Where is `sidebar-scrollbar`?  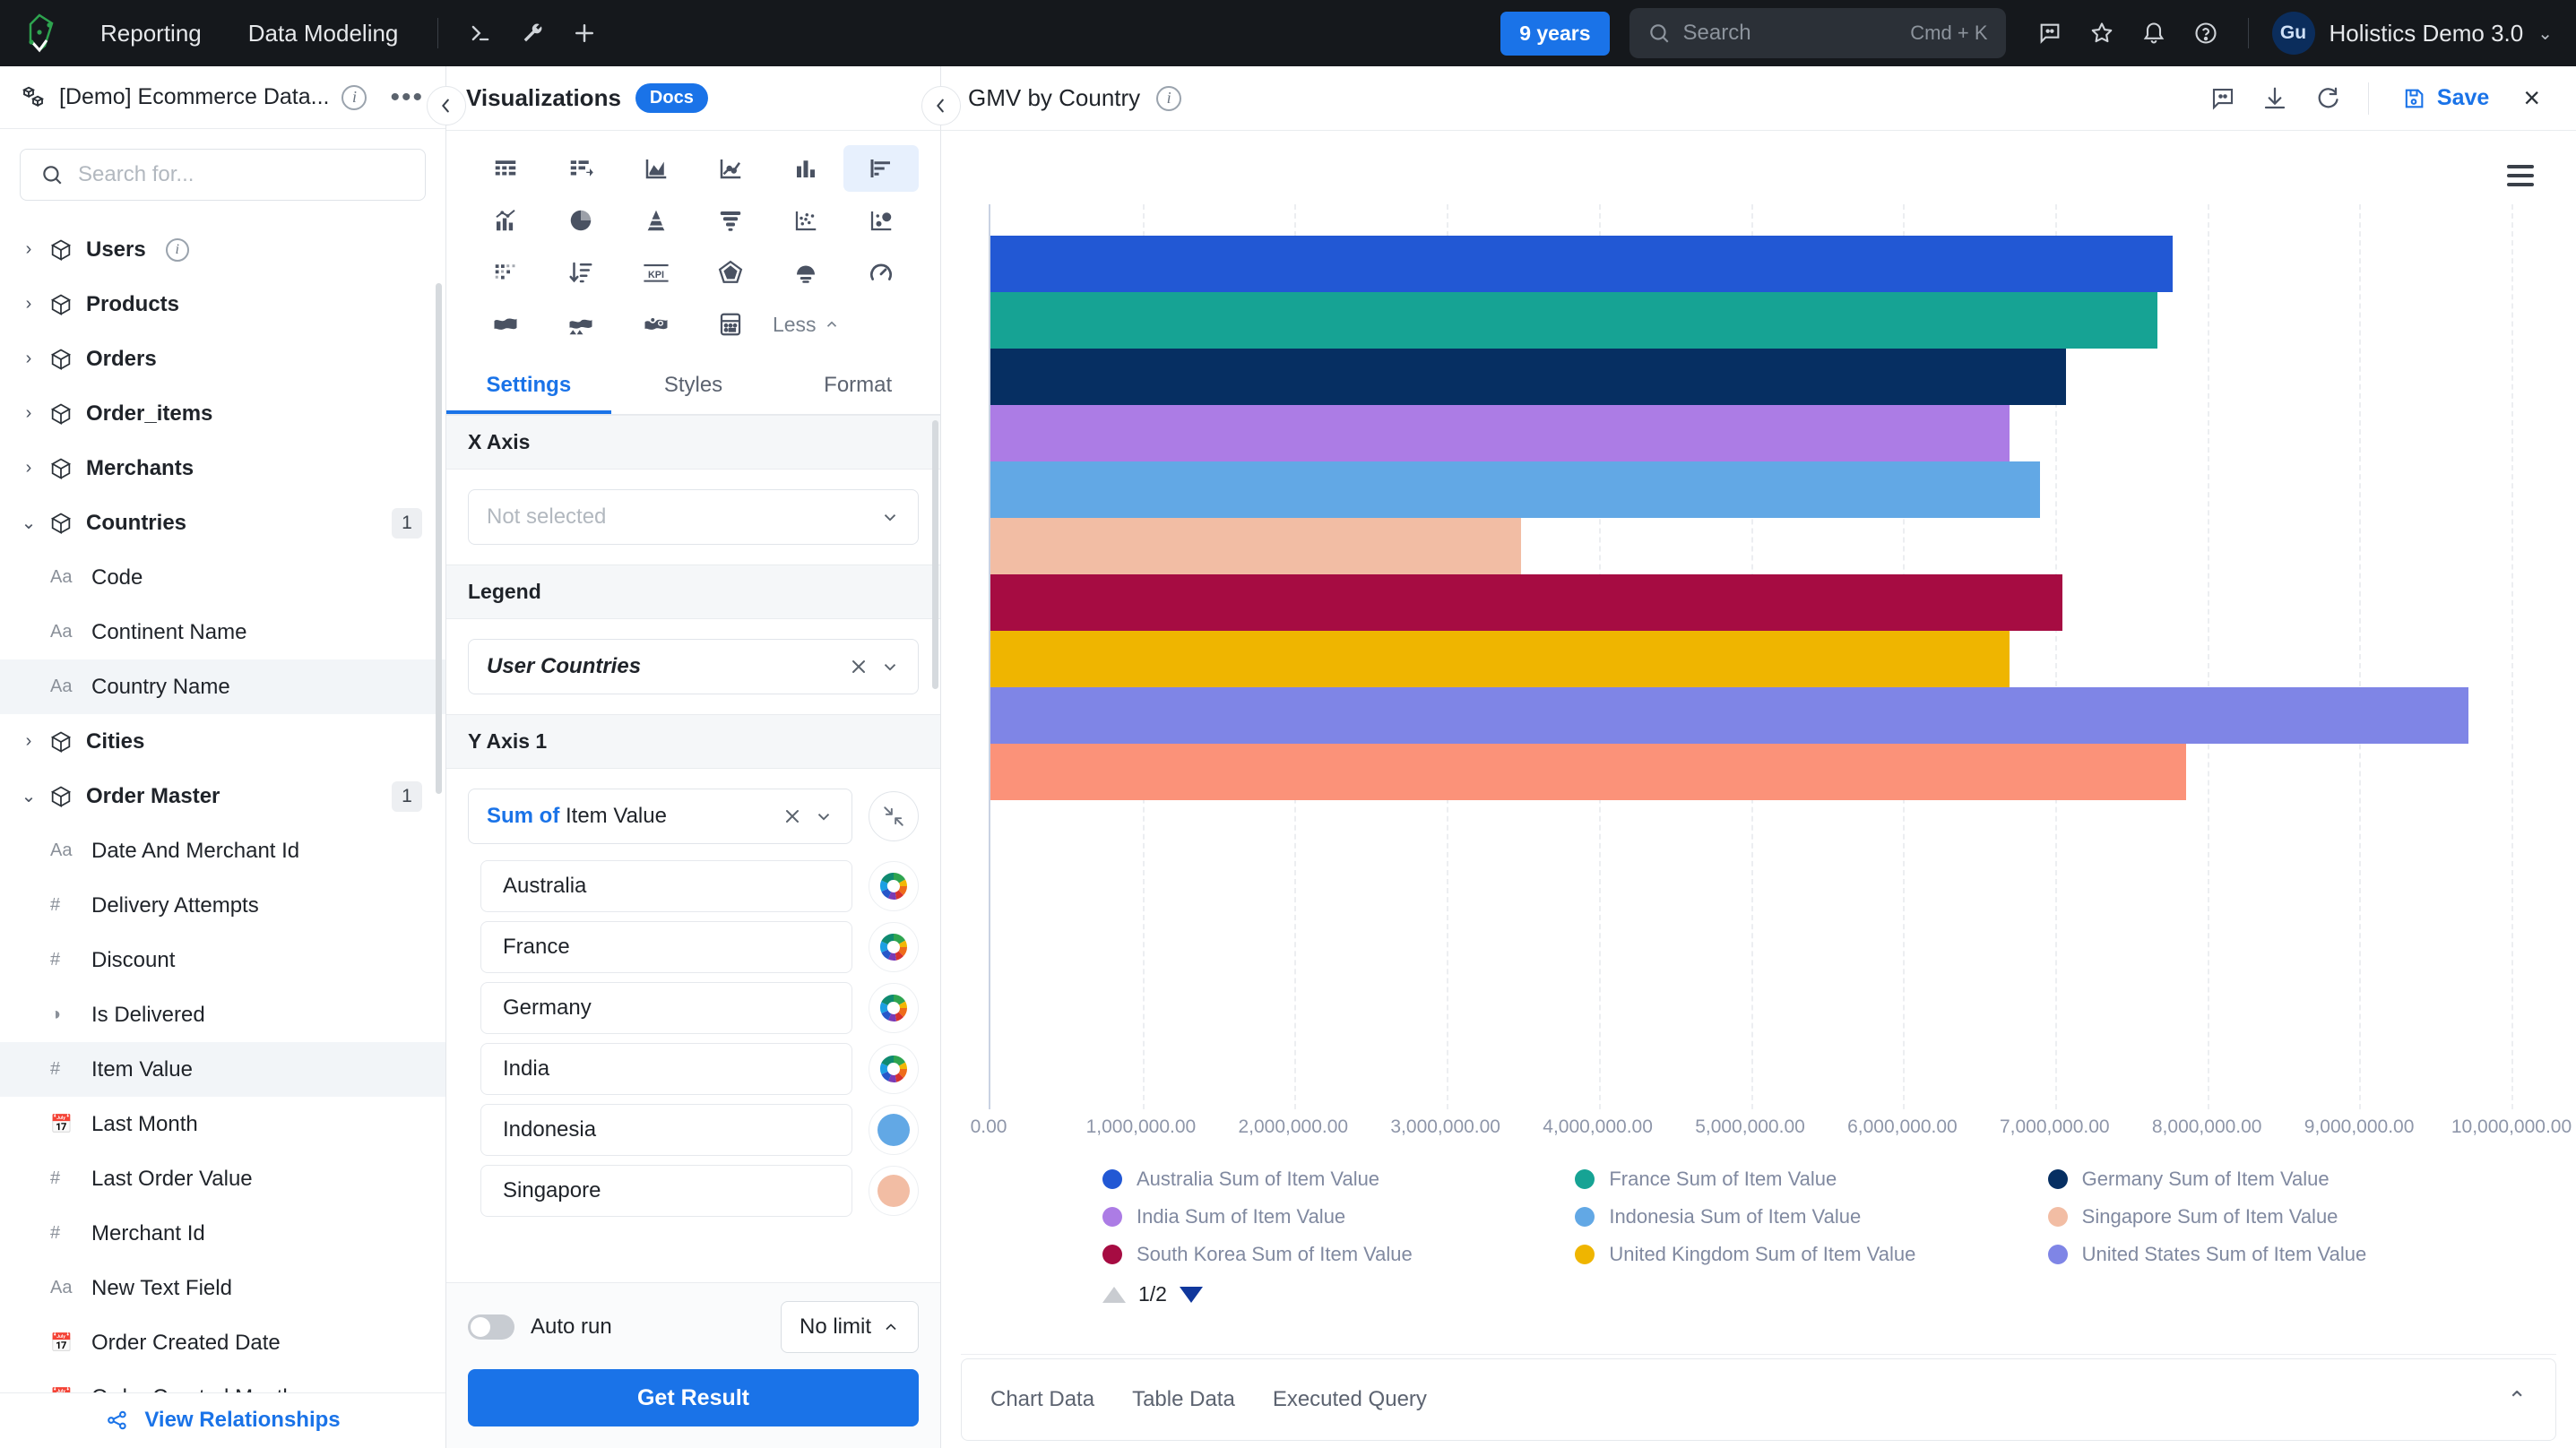 sidebar-scrollbar is located at coordinates (439, 539).